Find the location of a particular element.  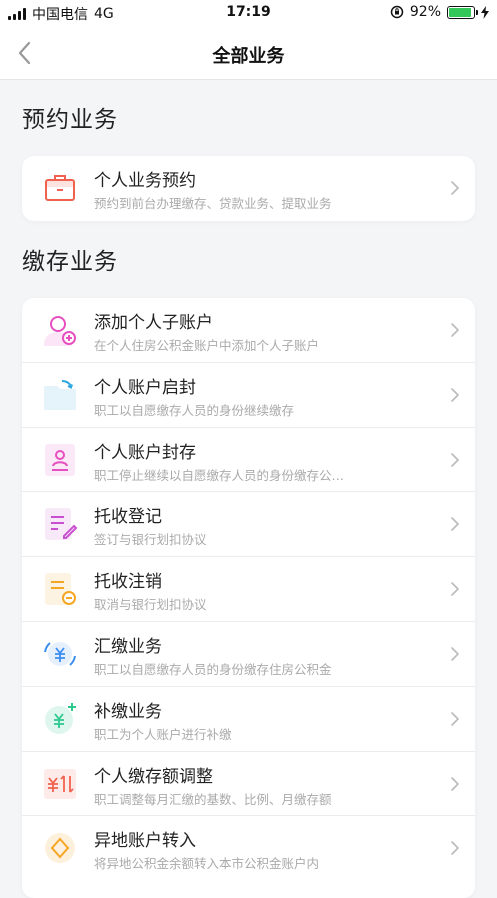

briefcase-icon is located at coordinates (60, 188).